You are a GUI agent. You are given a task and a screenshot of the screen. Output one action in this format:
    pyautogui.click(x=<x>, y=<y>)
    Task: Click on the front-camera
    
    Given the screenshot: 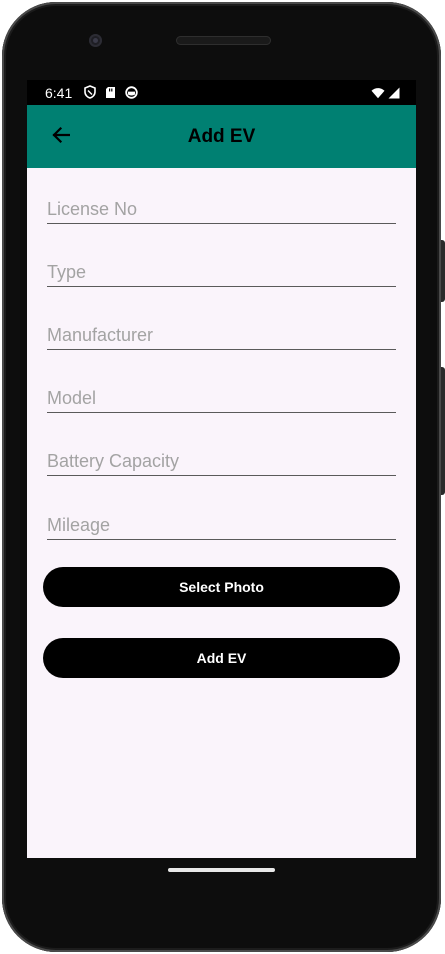 What is the action you would take?
    pyautogui.click(x=95, y=40)
    